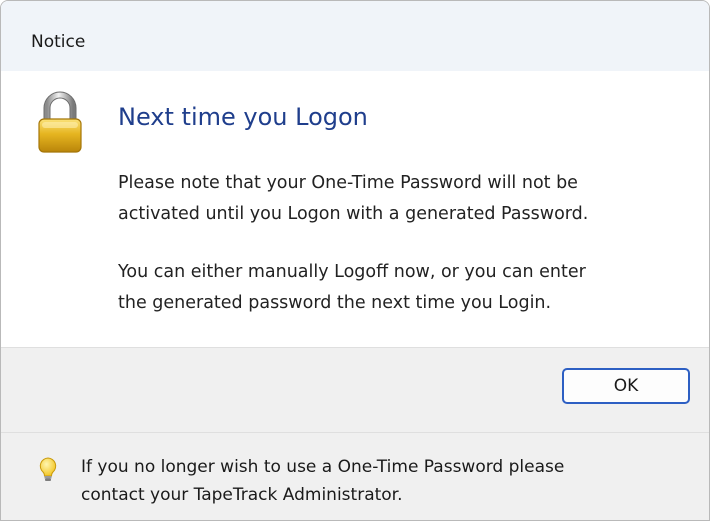 The width and height of the screenshot is (710, 521). Describe the element at coordinates (243, 117) in the screenshot. I see `dialog-heading: Next time you Logon` at that location.